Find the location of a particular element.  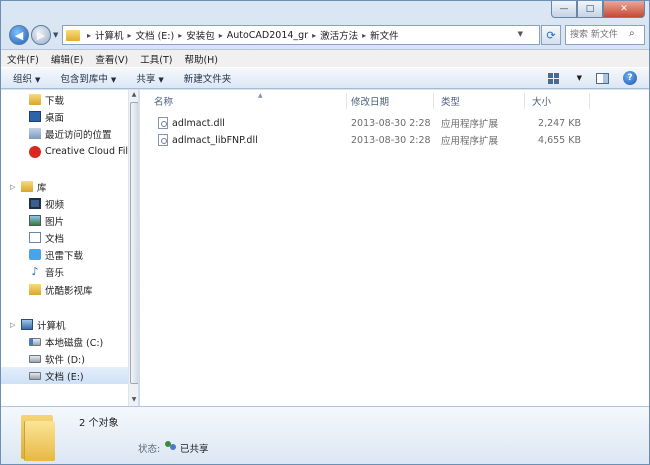

preview-pane-icon is located at coordinates (602, 78).